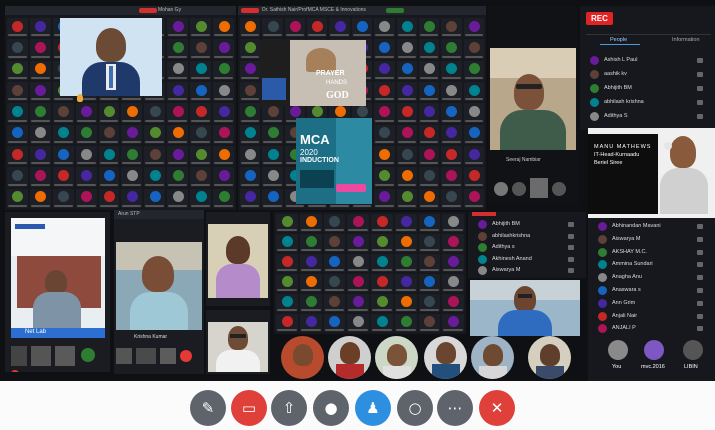 The width and height of the screenshot is (715, 430). What do you see at coordinates (647, 74) in the screenshot?
I see `participant-list-item: aashik kv` at bounding box center [647, 74].